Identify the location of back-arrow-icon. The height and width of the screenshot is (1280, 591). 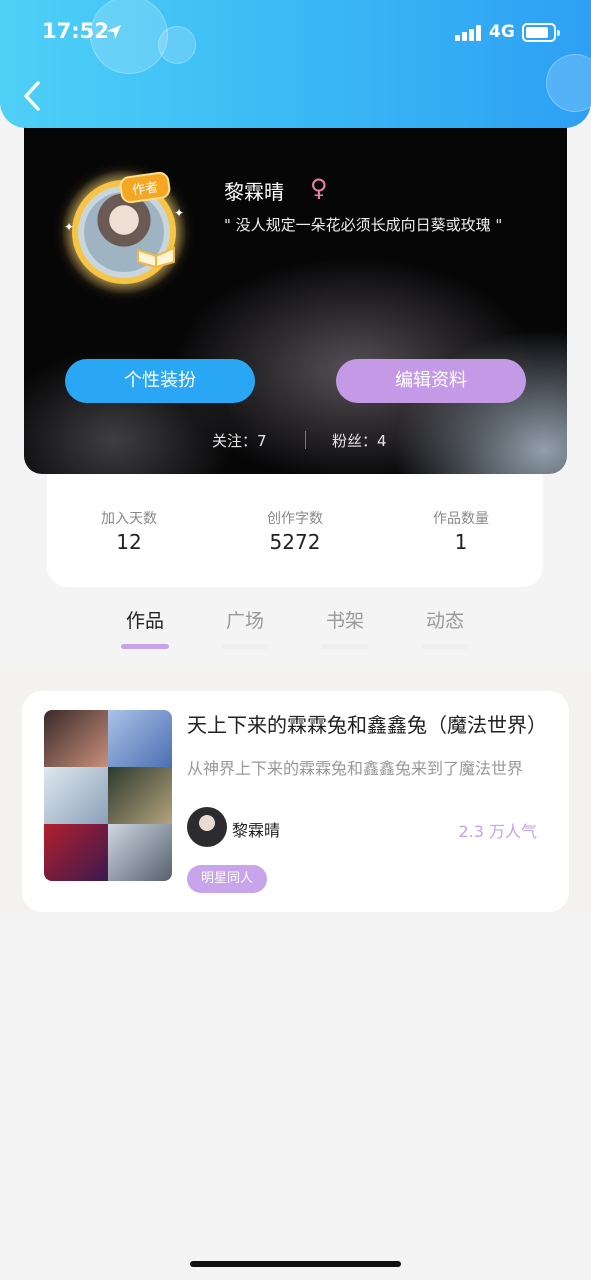
(33, 96).